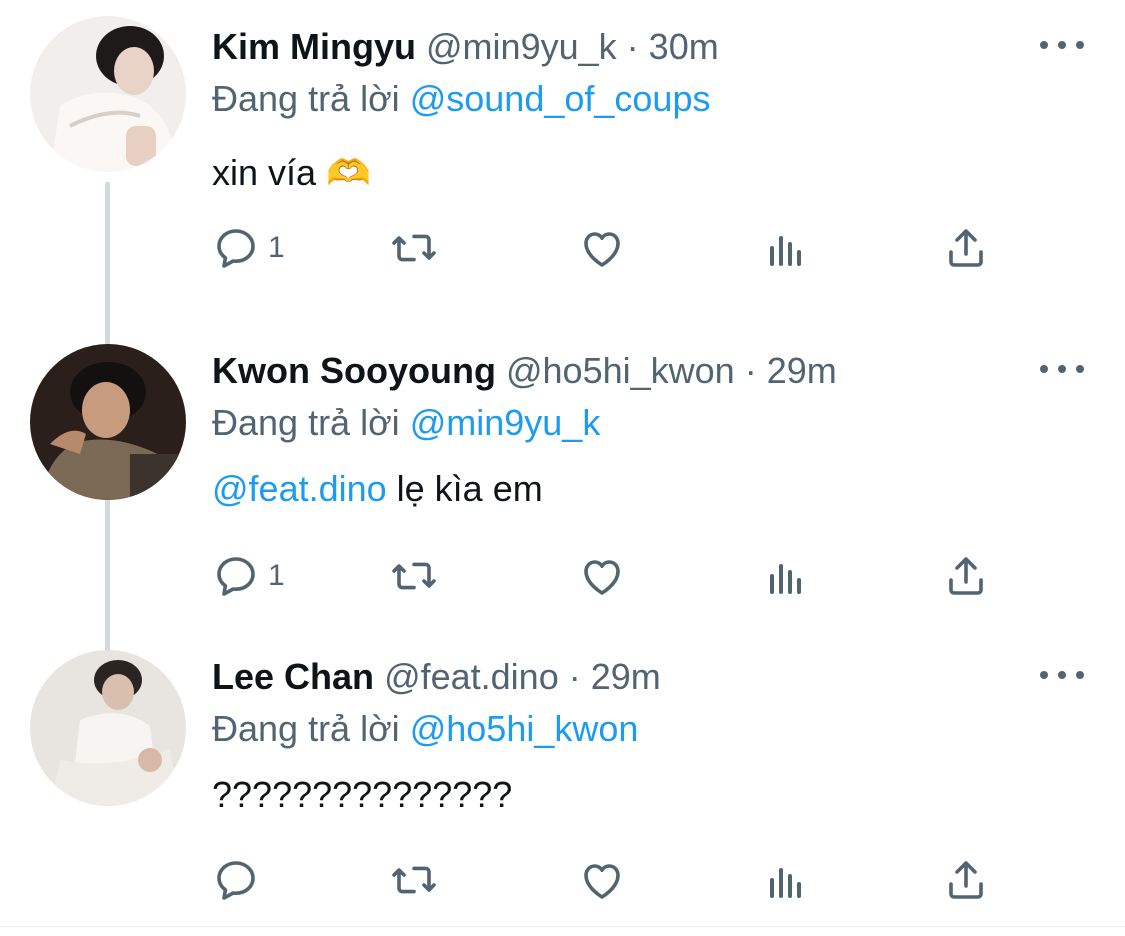 This screenshot has width=1125, height=936. What do you see at coordinates (562, 882) in the screenshot?
I see `tweet-actions` at bounding box center [562, 882].